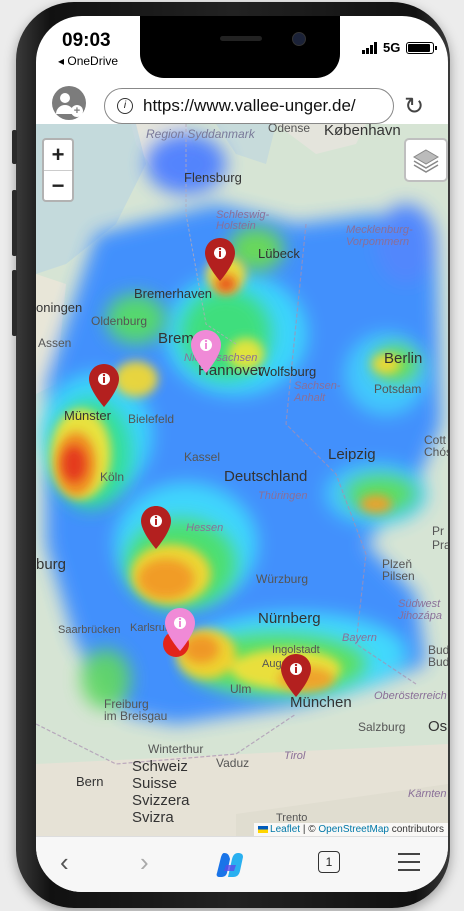  What do you see at coordinates (90, 781) in the screenshot?
I see `place-label: Bern` at bounding box center [90, 781].